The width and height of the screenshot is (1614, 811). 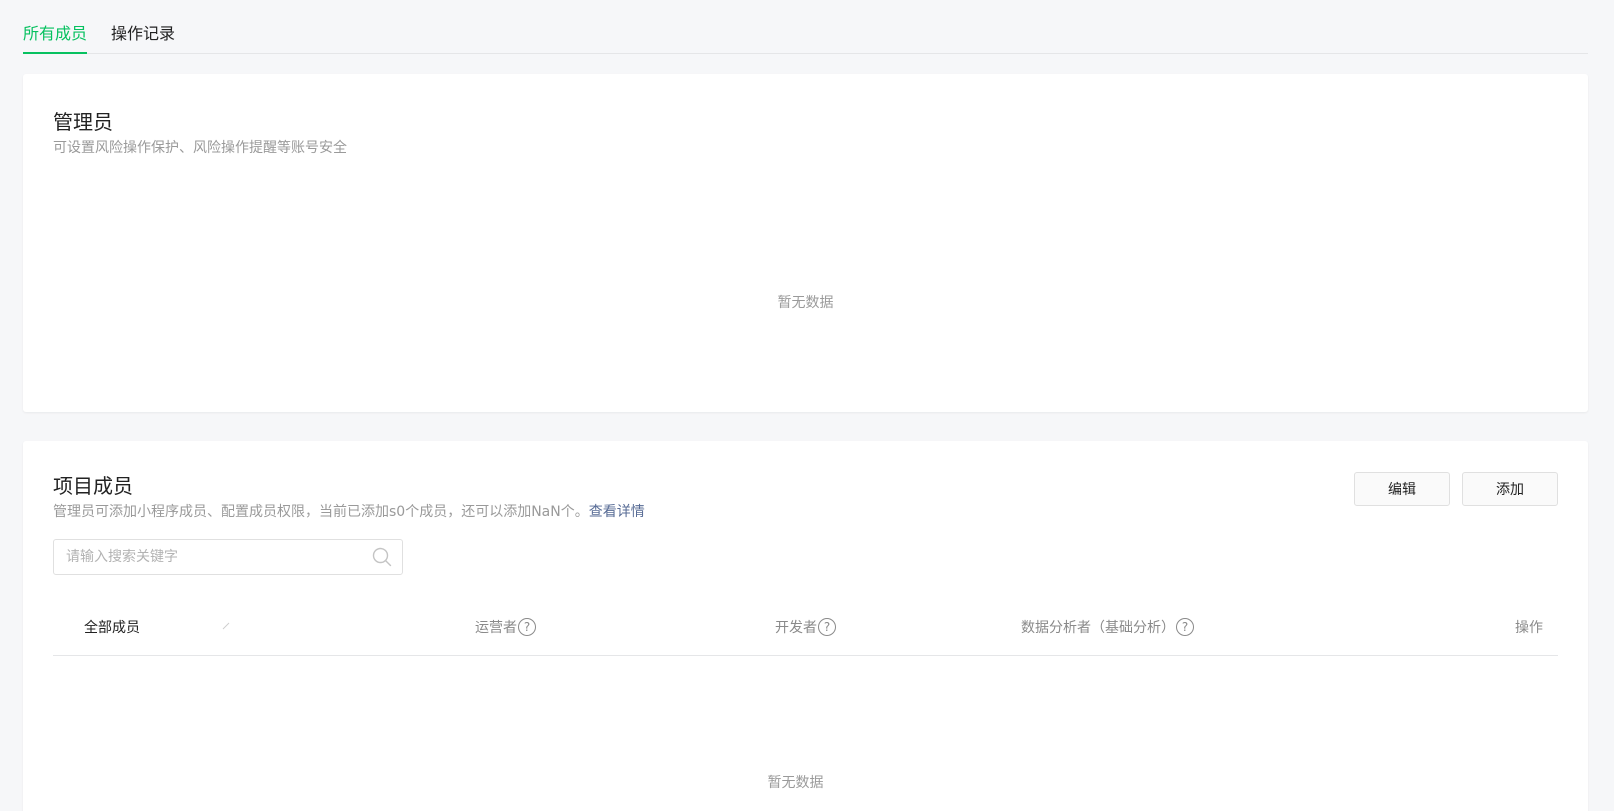 What do you see at coordinates (1185, 627) in the screenshot?
I see `analyst-help-icon: ?` at bounding box center [1185, 627].